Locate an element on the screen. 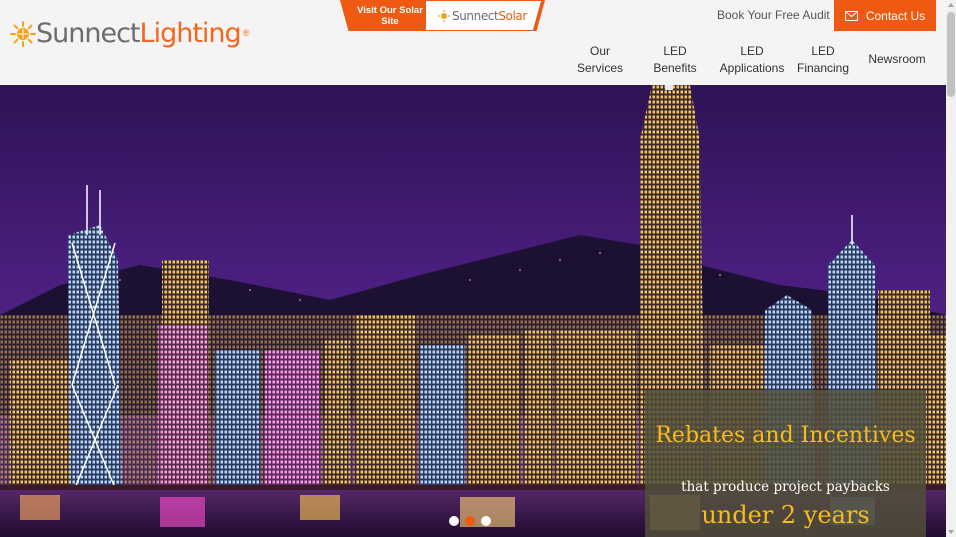 This screenshot has width=956, height=537. sunnect-lighting-logo: SunnectLighting® is located at coordinates (130, 34).